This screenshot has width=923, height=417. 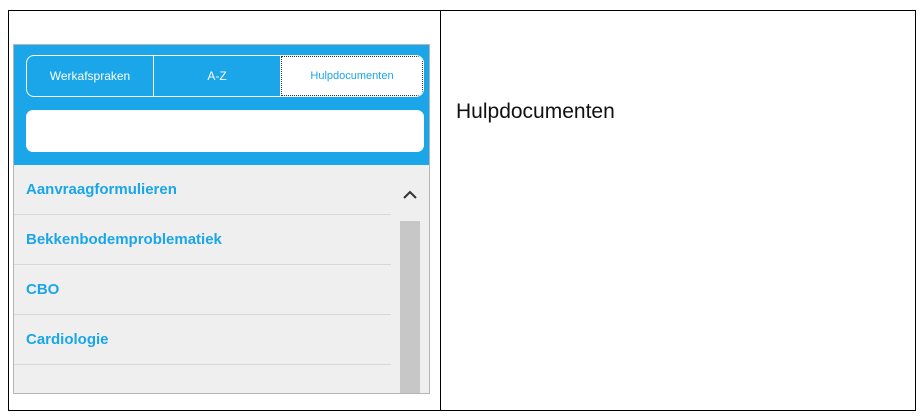 I want to click on tab-werkafspraken: Werkafspraken, so click(x=90, y=76).